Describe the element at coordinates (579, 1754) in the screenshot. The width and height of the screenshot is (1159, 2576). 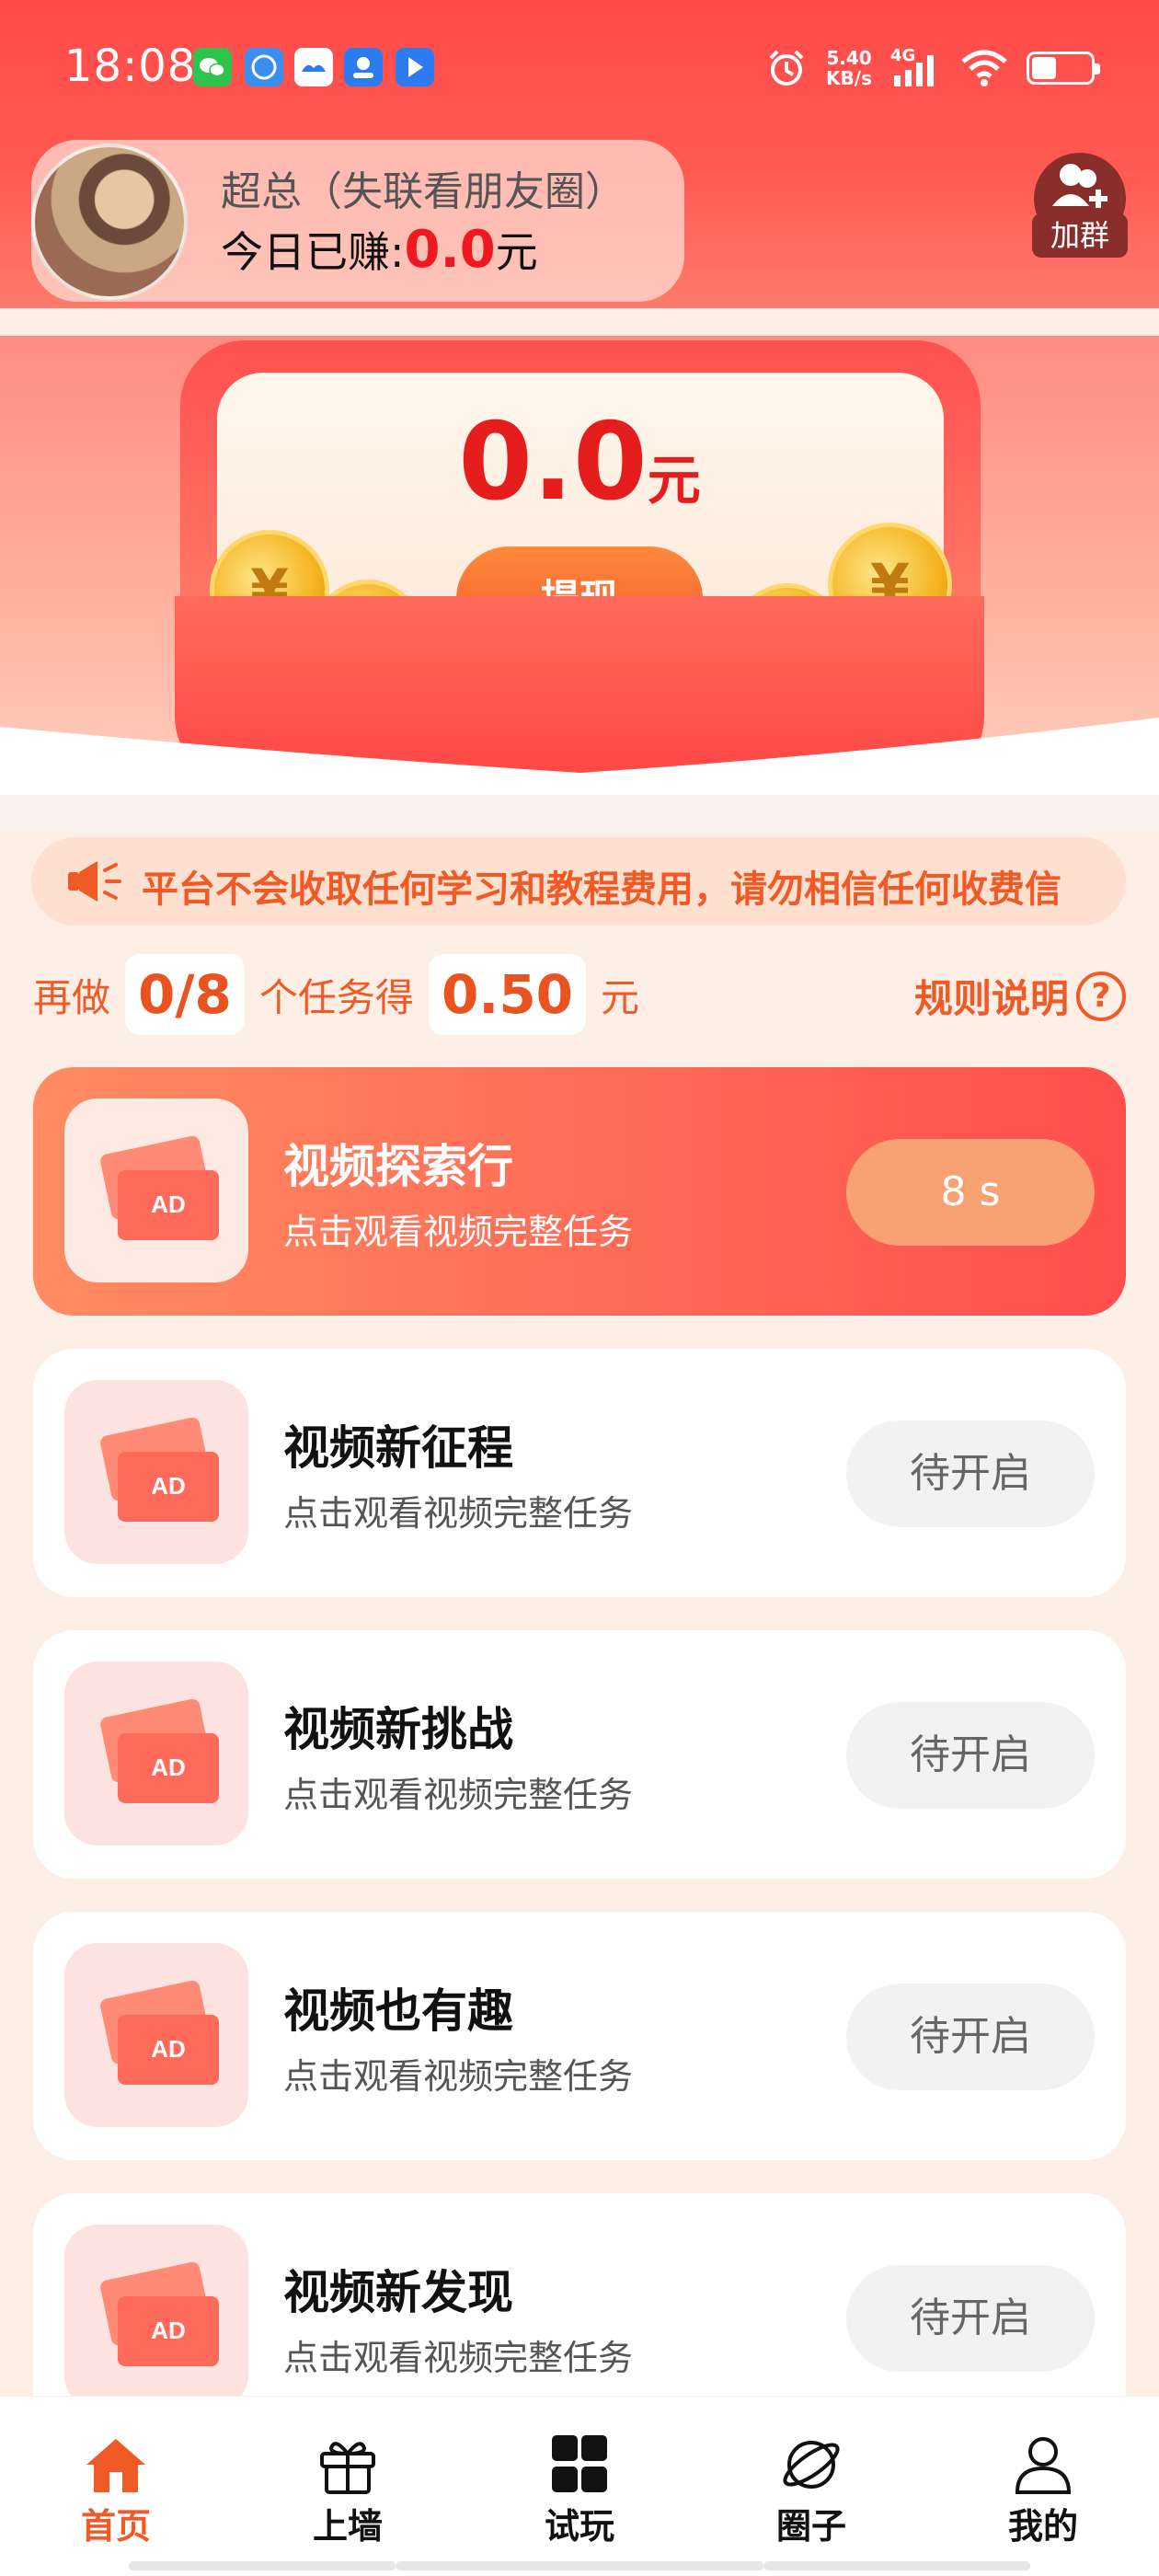
I see `task-card: AD 视频新挑战 点击观看视频完整任务 待开启` at that location.